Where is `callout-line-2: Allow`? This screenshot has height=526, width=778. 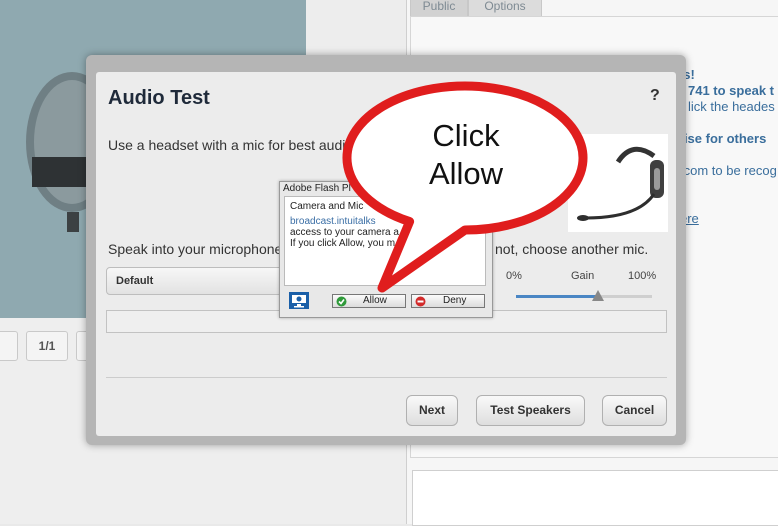
callout-line-2: Allow is located at coordinates (466, 173).